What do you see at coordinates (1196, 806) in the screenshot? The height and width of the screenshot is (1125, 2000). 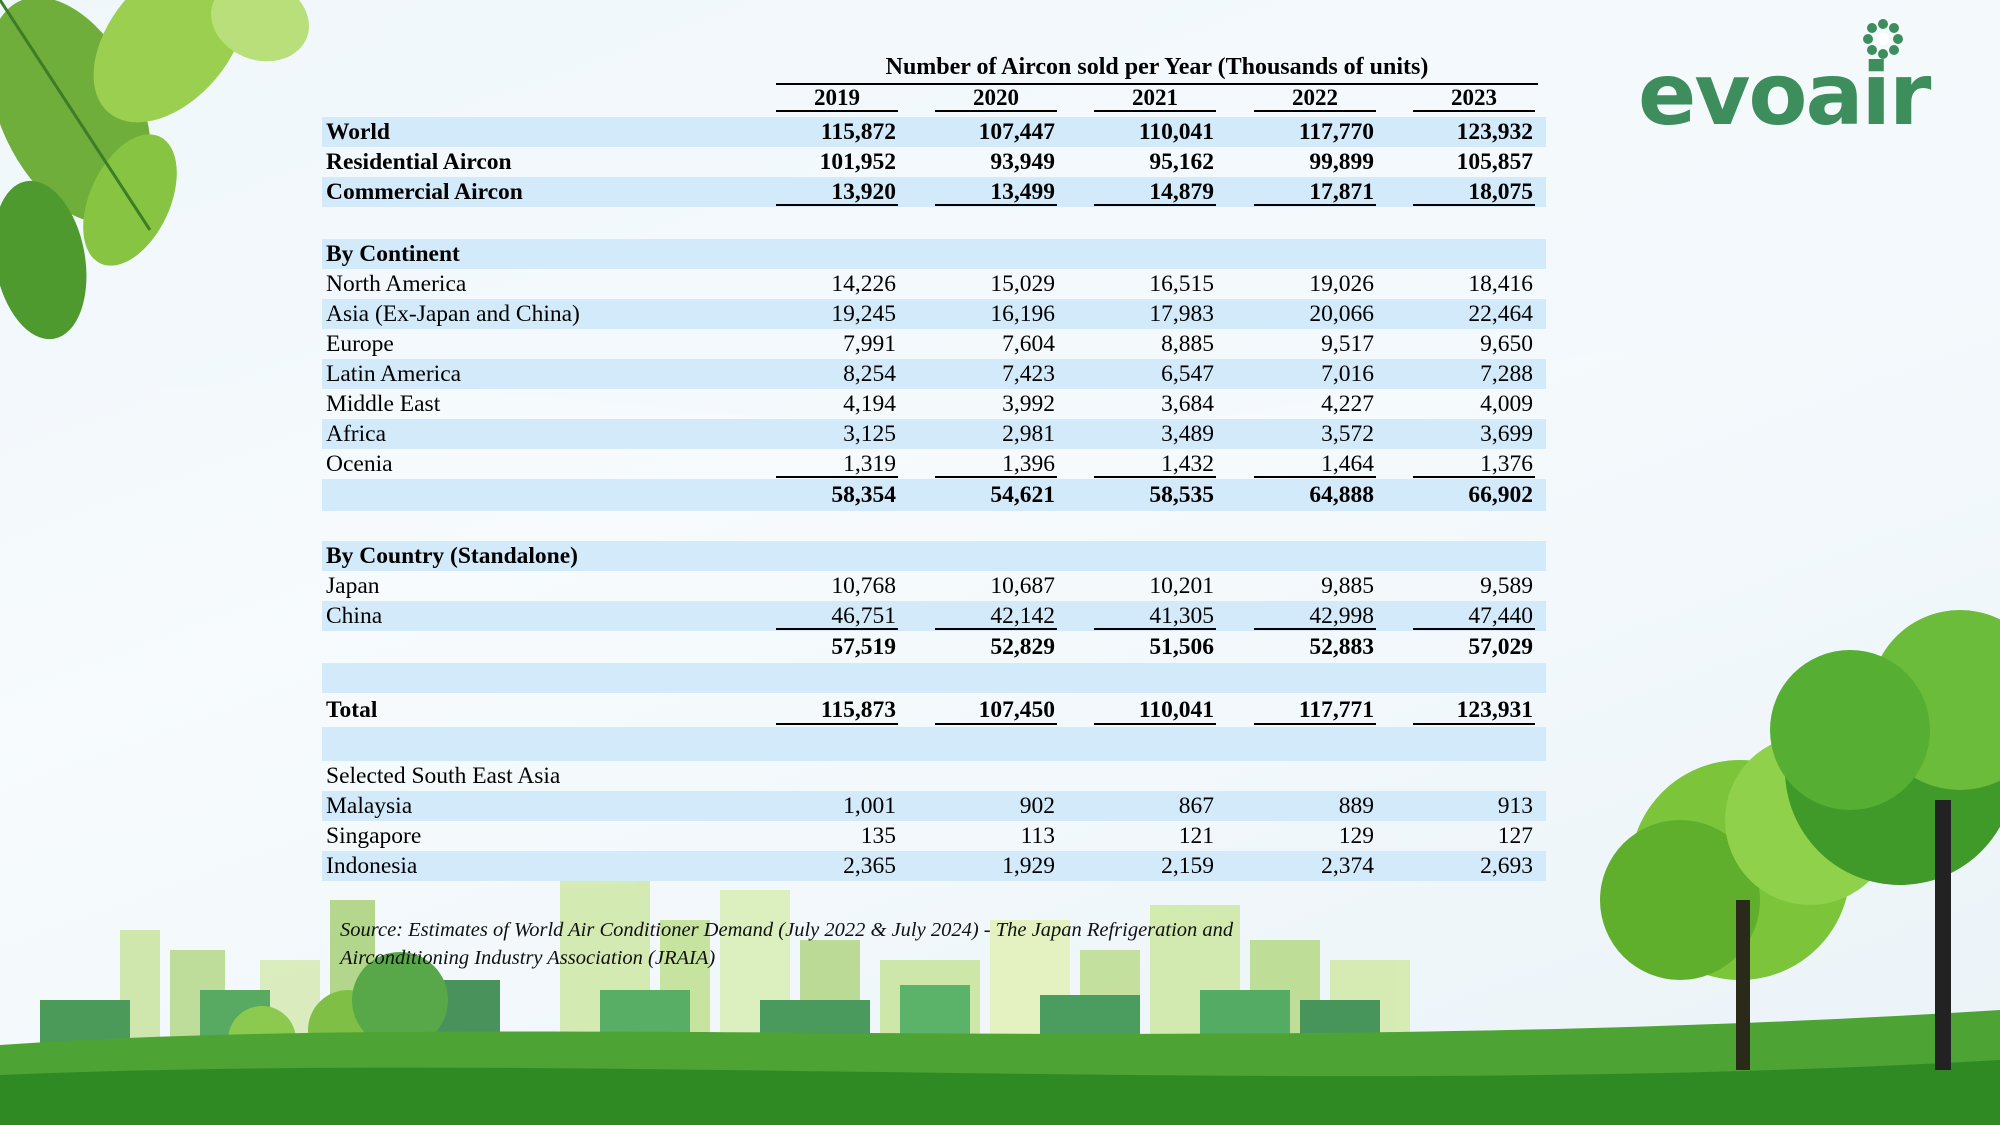 I see `table-cell: 867` at bounding box center [1196, 806].